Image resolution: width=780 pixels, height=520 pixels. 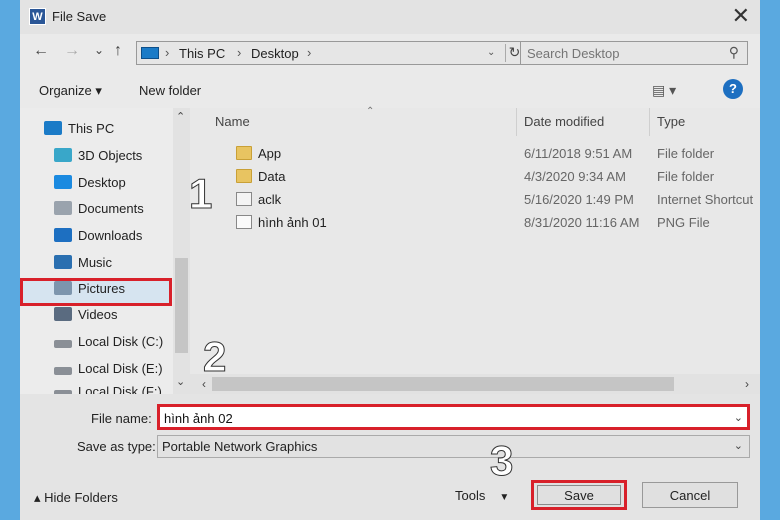 I want to click on file-name-input, so click(x=444, y=418).